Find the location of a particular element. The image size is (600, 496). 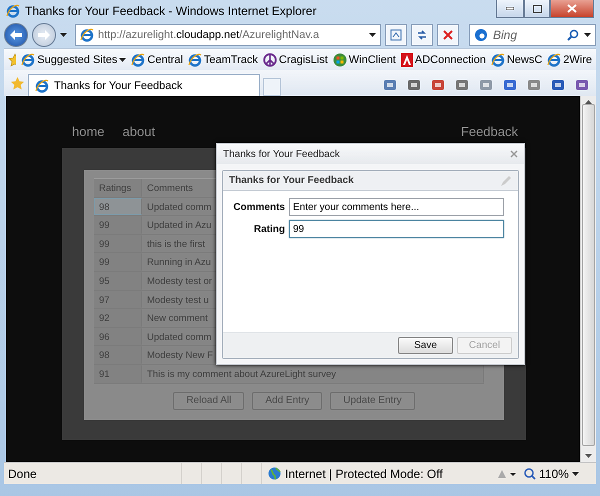

favorite-link: WinClient is located at coordinates (364, 59).